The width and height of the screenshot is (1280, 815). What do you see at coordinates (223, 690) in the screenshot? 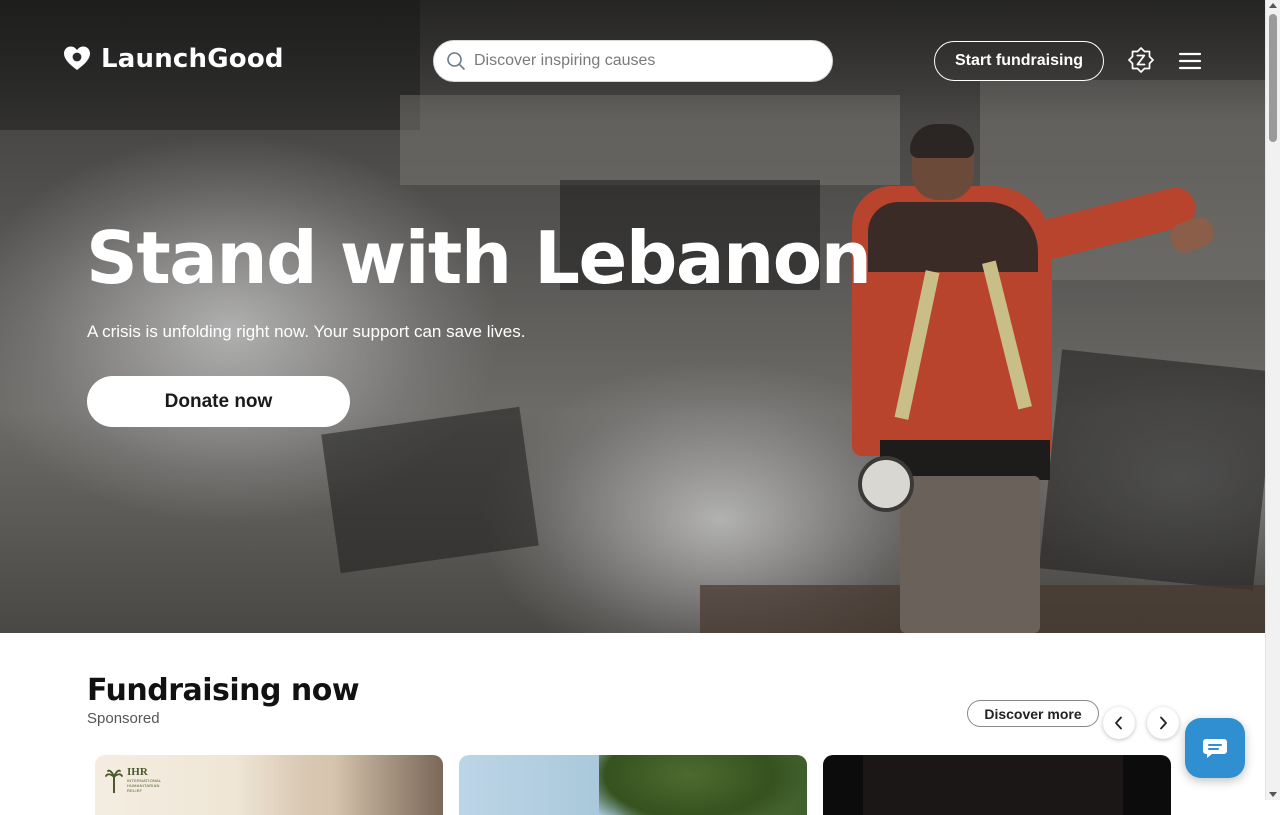
I see `fundraising-now-title: Fundraising now` at bounding box center [223, 690].